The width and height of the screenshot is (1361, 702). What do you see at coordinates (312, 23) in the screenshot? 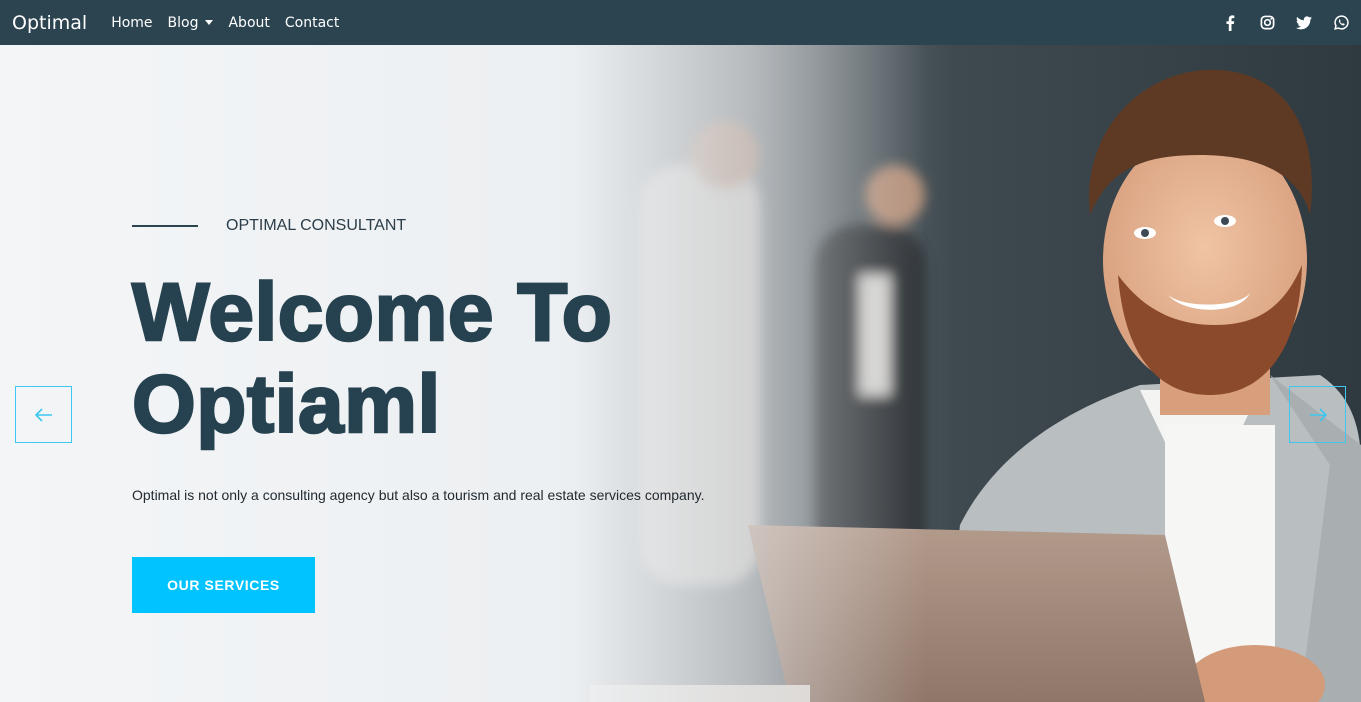
I see `nav-contact: Contact` at bounding box center [312, 23].